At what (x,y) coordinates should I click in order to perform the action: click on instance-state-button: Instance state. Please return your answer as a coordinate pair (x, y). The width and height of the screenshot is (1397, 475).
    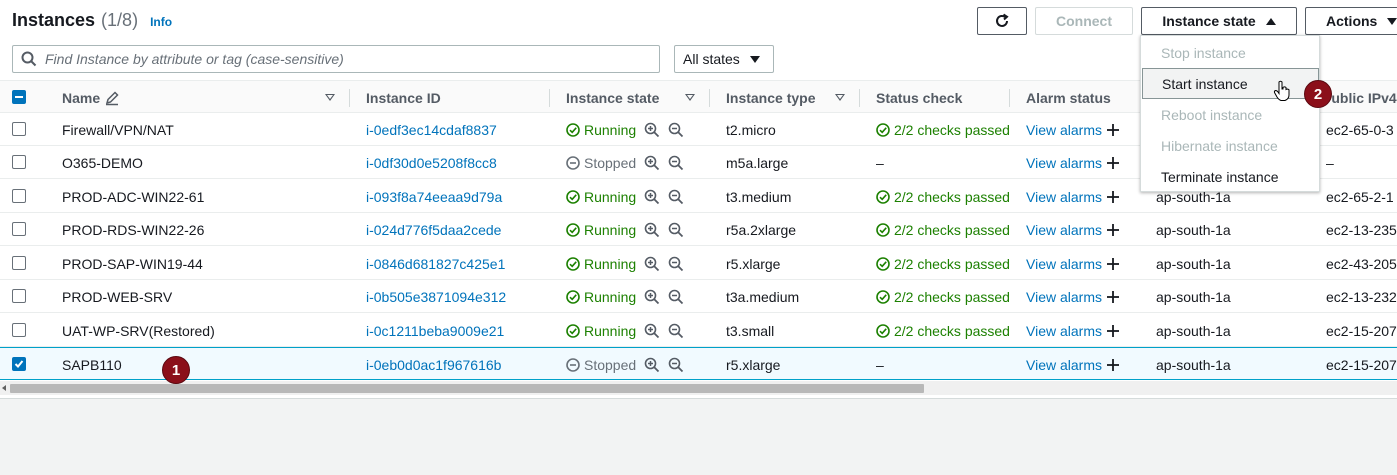
    Looking at the image, I should click on (1219, 21).